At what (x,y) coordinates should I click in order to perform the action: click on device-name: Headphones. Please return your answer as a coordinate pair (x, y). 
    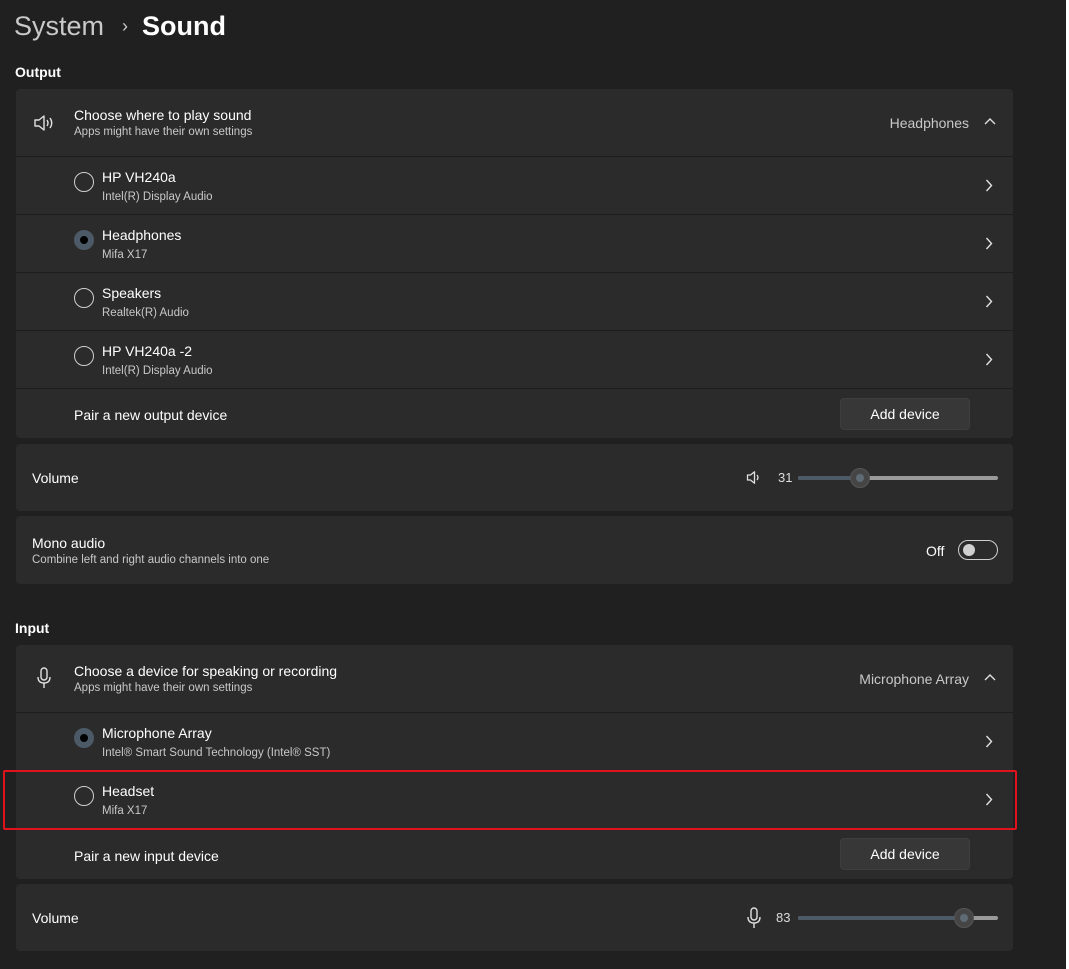
    Looking at the image, I should click on (142, 235).